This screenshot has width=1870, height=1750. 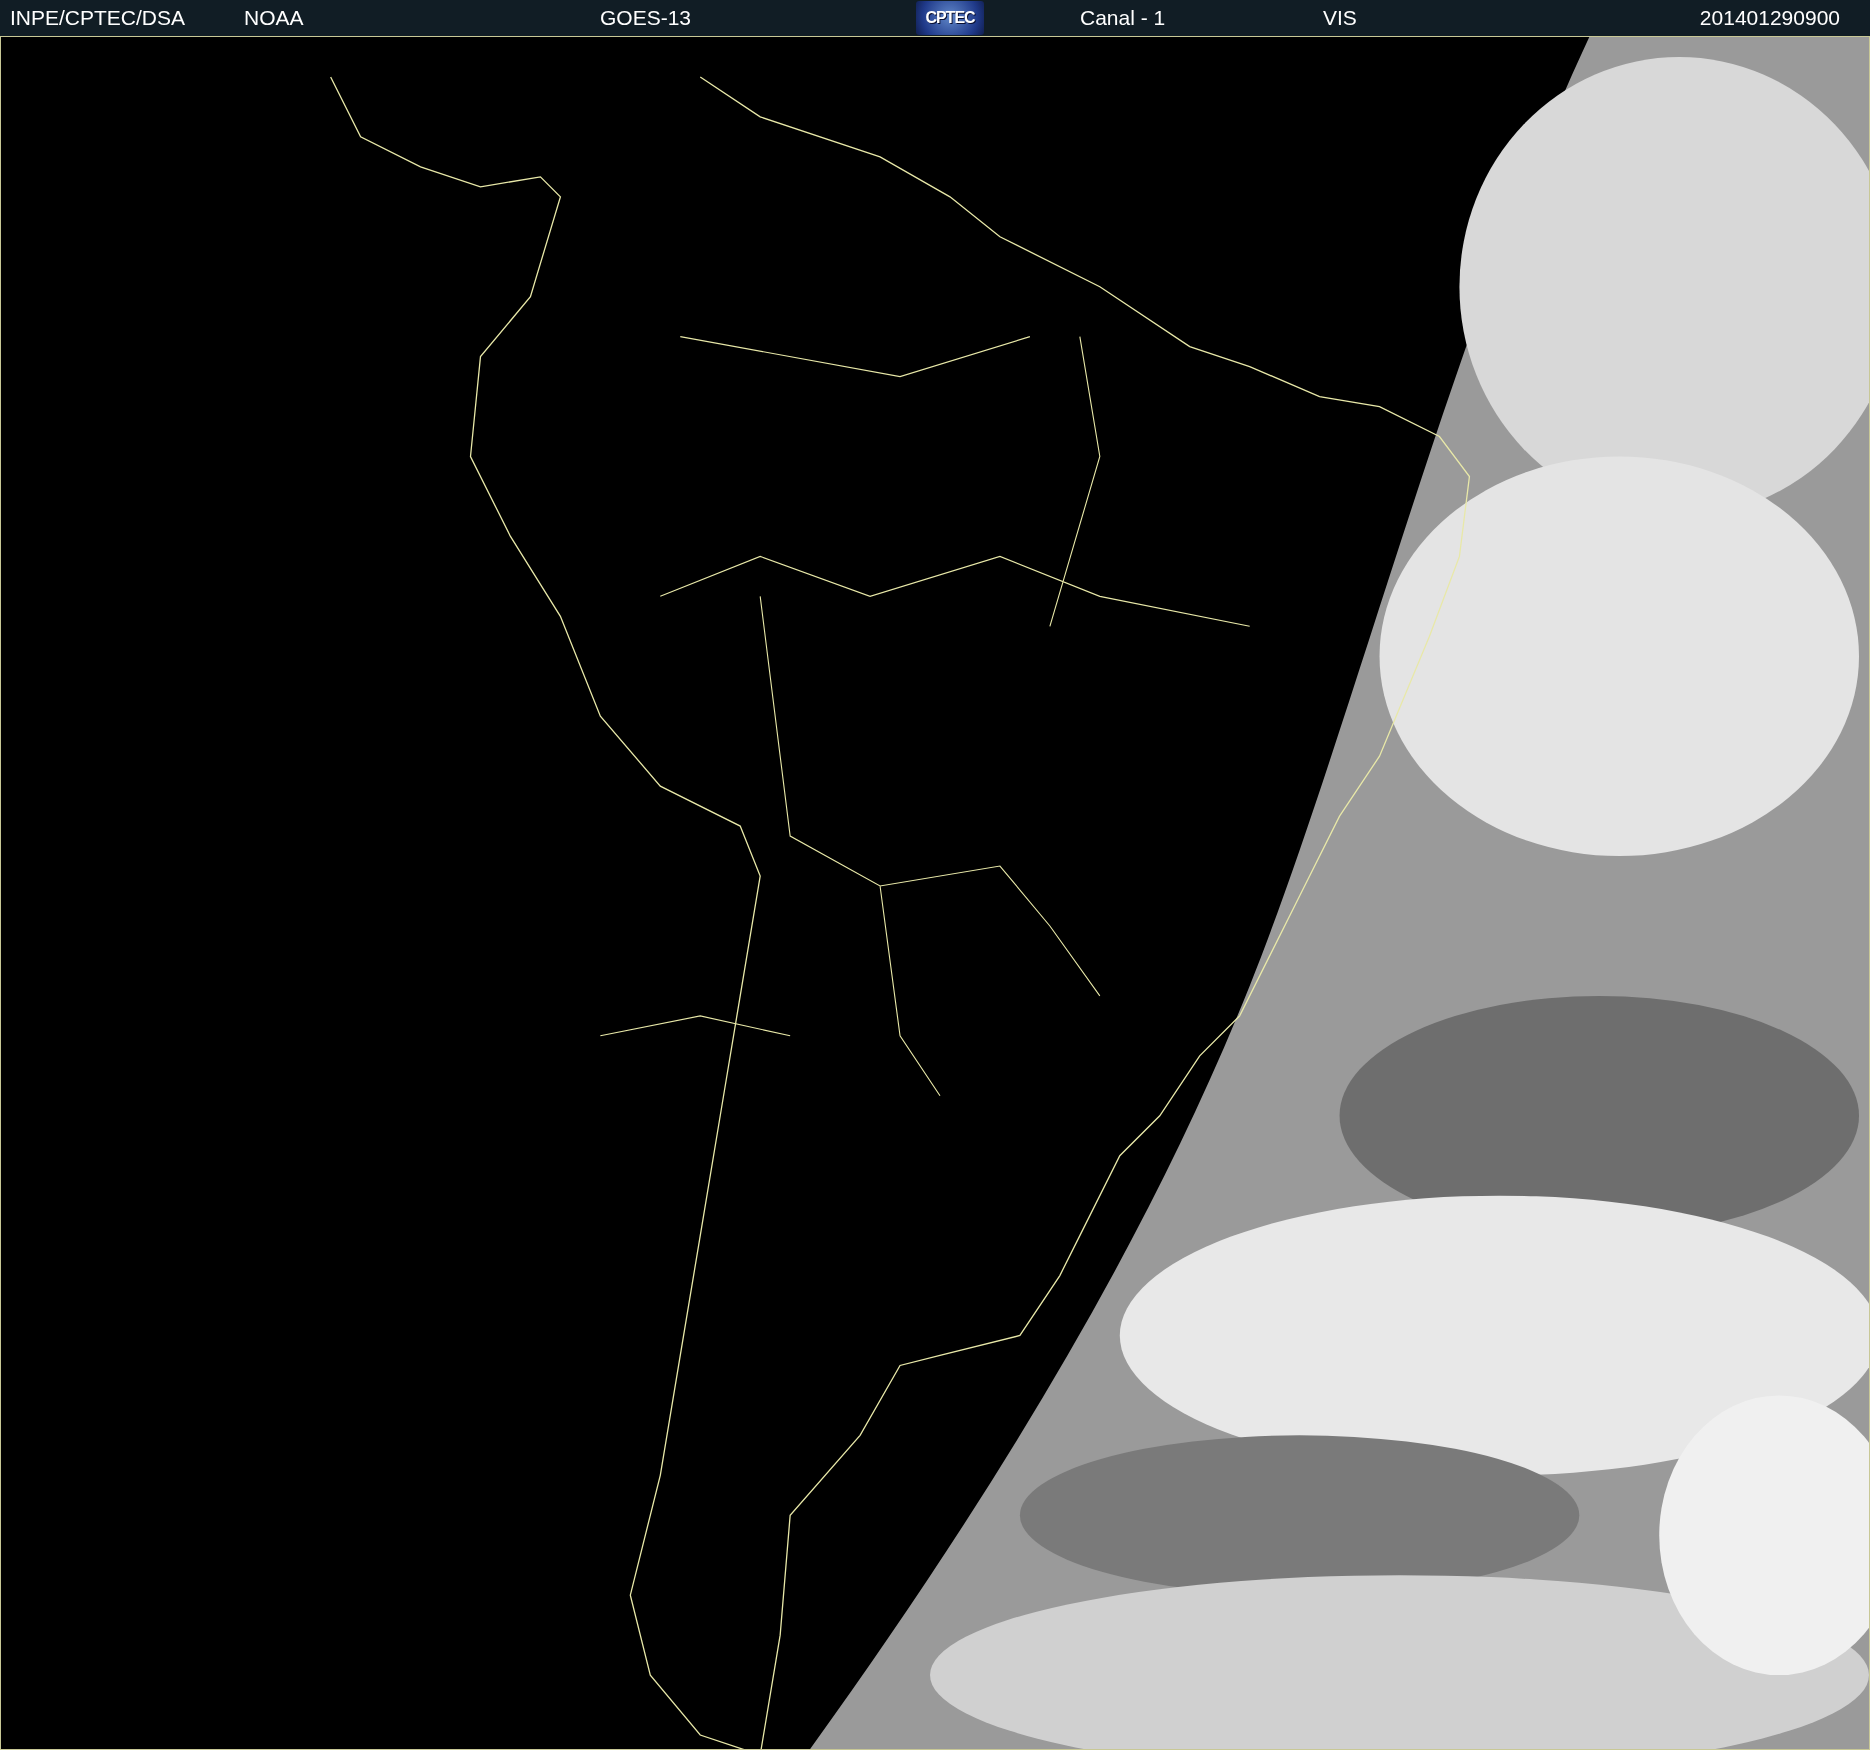 What do you see at coordinates (98, 18) in the screenshot?
I see `header-label: INPE/CPTEC/DSA` at bounding box center [98, 18].